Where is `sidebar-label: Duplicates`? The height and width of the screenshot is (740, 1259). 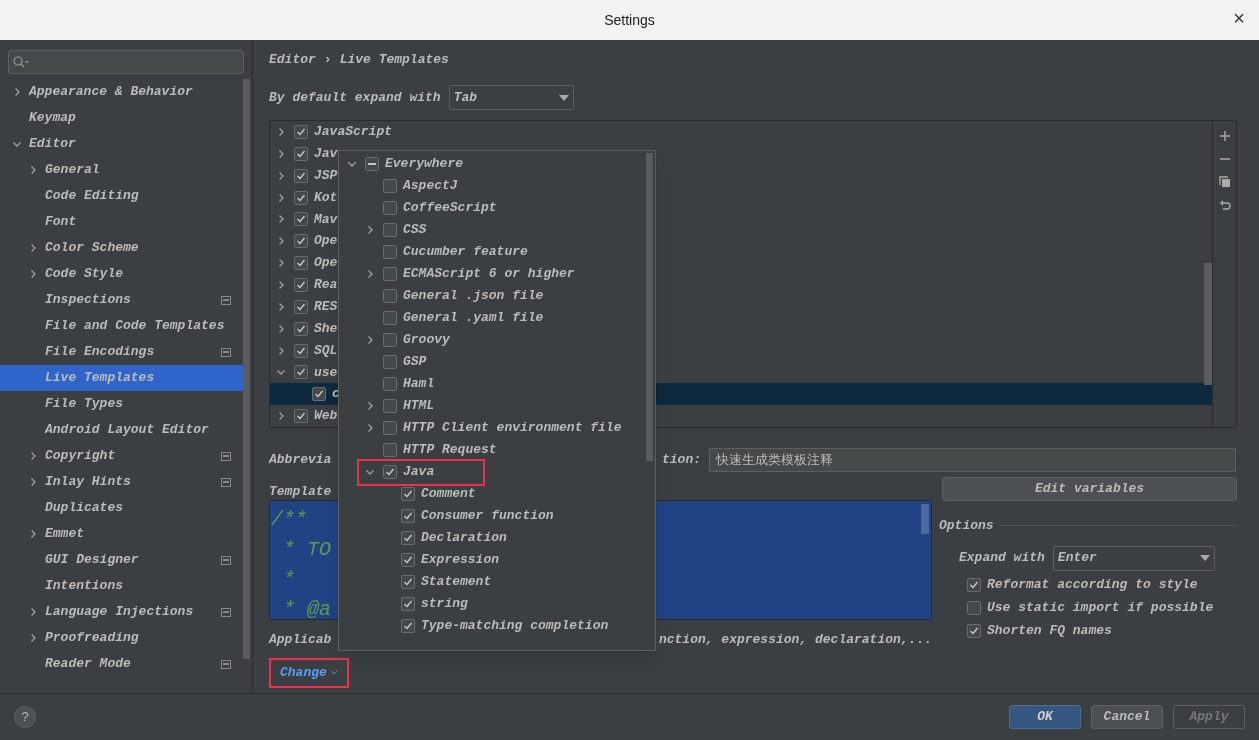 sidebar-label: Duplicates is located at coordinates (84, 508).